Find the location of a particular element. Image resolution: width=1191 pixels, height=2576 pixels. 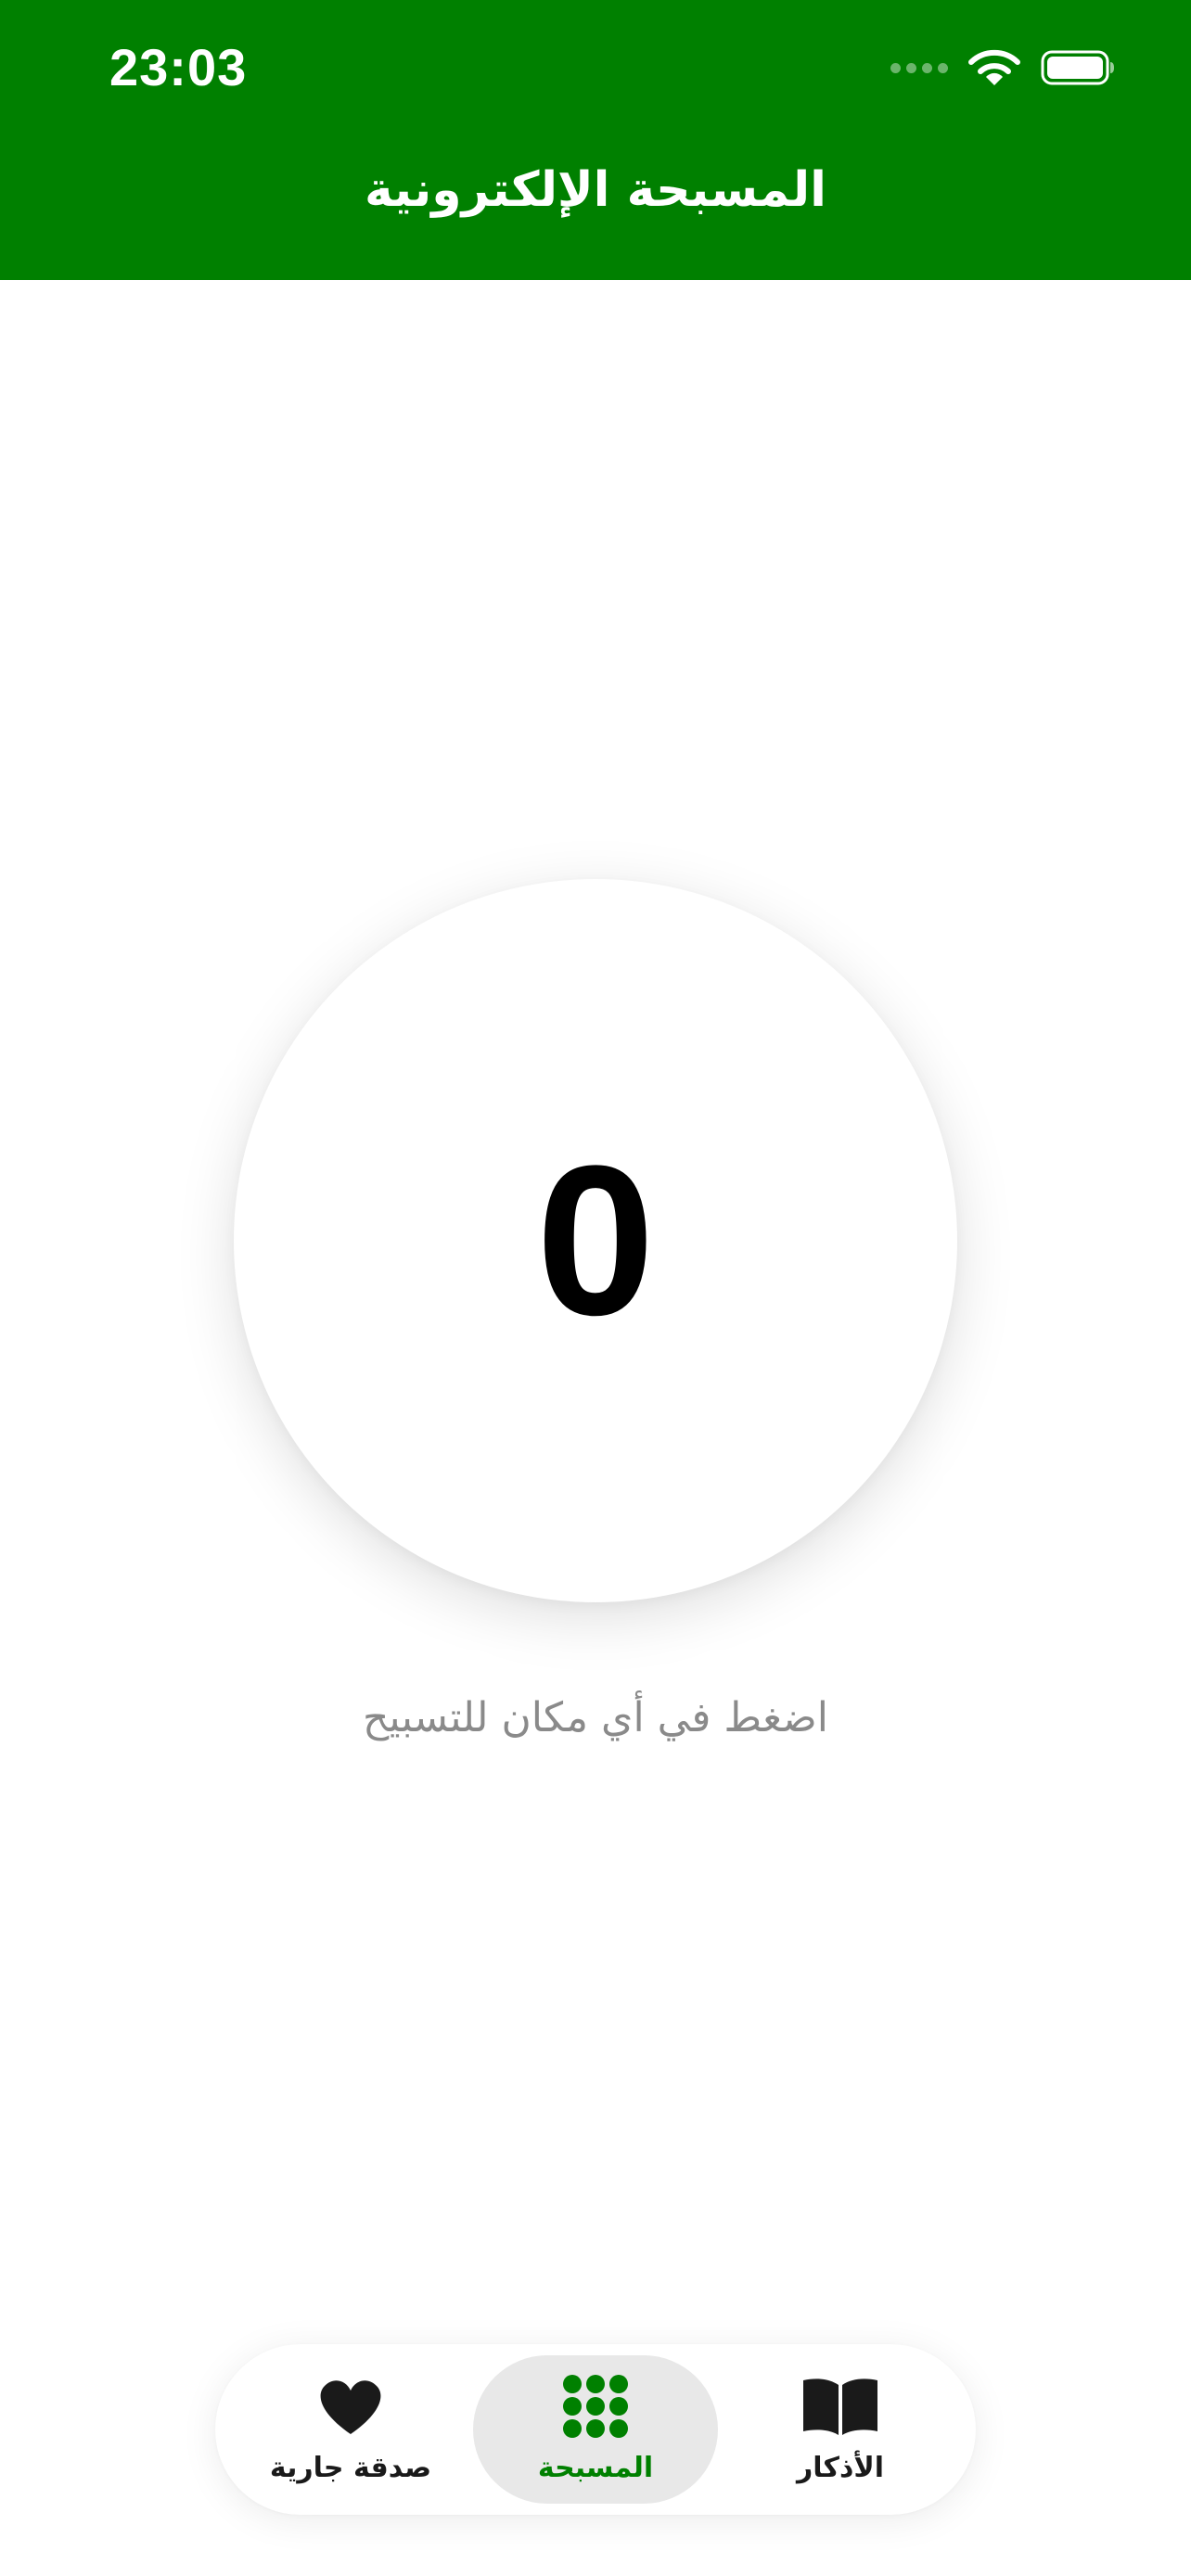

tap-hint-text: اضغط في أي مكان للتسبيح is located at coordinates (595, 1718).